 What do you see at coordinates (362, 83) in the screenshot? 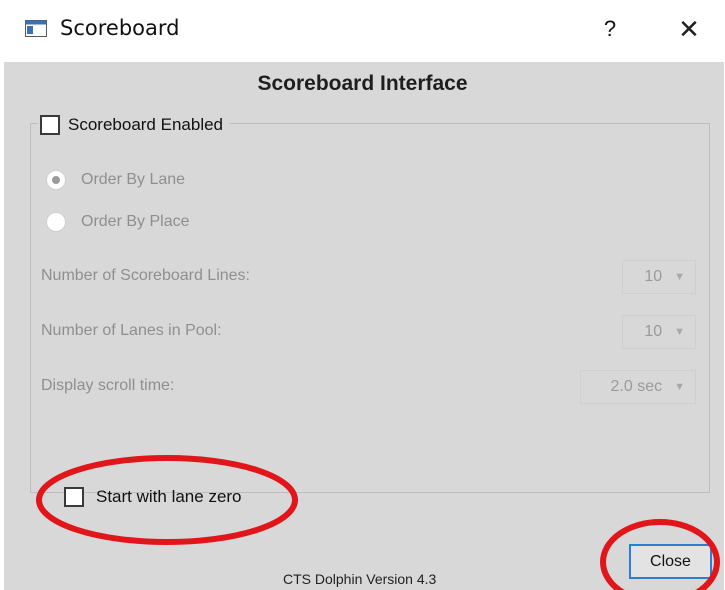
I see `page-title: Scoreboard Interface` at bounding box center [362, 83].